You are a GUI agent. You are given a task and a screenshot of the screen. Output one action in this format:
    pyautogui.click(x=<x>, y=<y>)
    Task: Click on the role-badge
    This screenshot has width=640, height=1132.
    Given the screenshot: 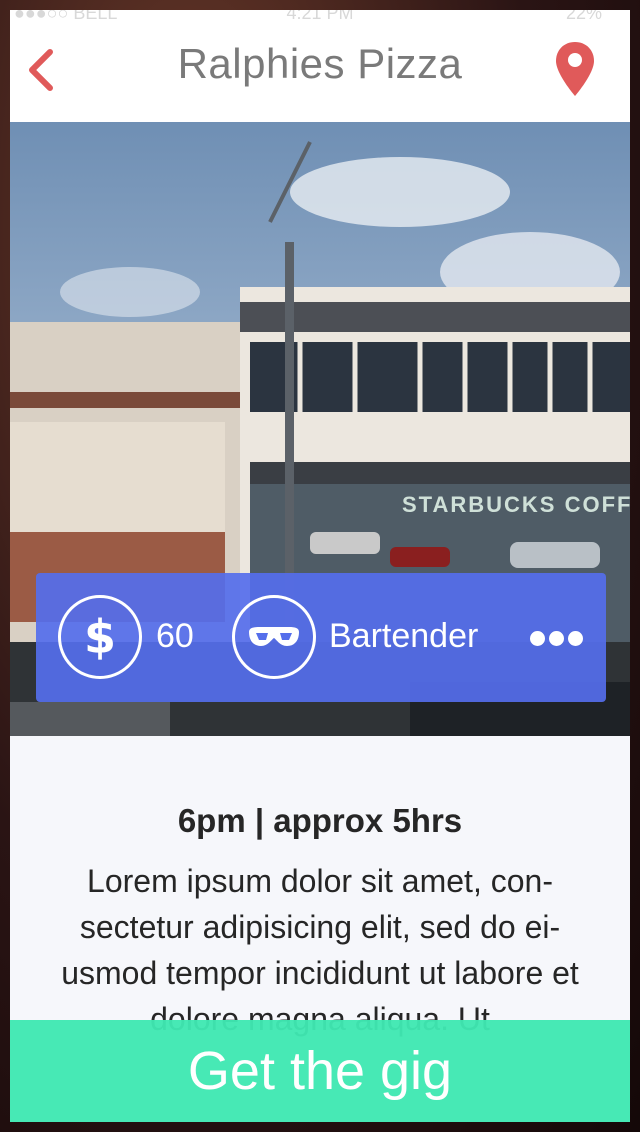 What is the action you would take?
    pyautogui.click(x=274, y=637)
    